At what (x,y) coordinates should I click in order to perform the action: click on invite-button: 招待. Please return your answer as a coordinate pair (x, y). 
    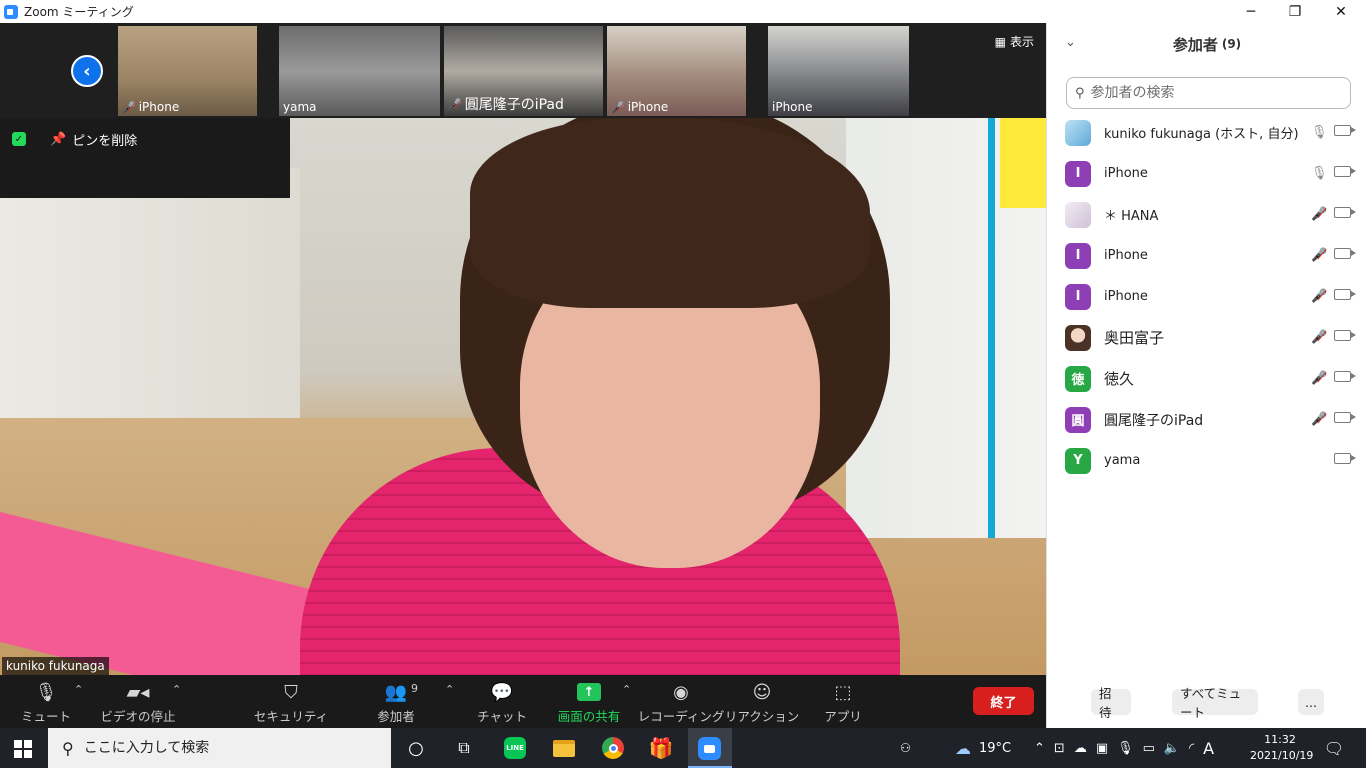
    Looking at the image, I should click on (1111, 703).